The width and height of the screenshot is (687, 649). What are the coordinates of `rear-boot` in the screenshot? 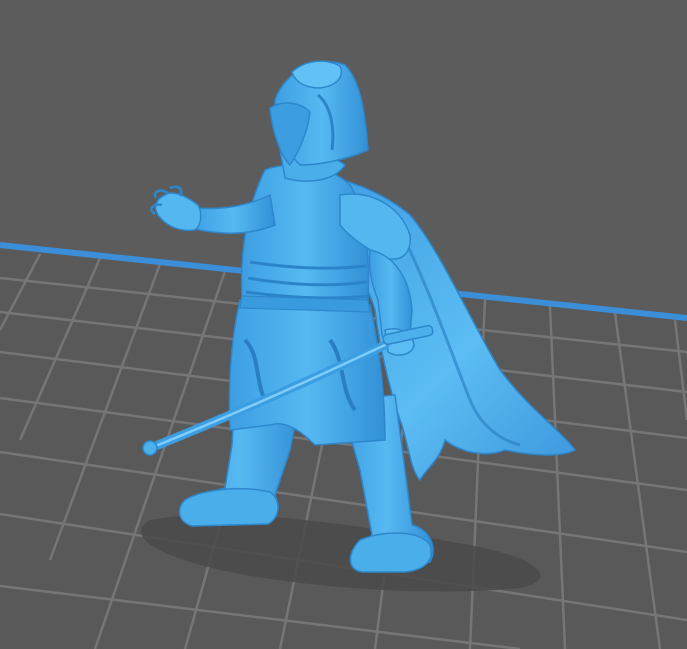 It's located at (390, 552).